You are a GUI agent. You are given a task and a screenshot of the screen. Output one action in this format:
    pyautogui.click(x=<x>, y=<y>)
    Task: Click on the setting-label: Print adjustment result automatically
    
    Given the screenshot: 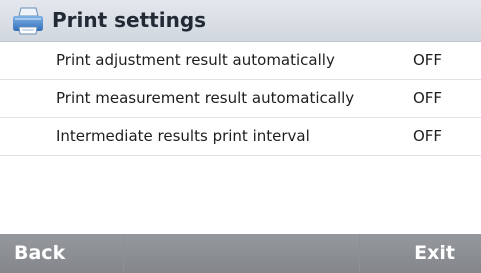 What is the action you would take?
    pyautogui.click(x=195, y=60)
    